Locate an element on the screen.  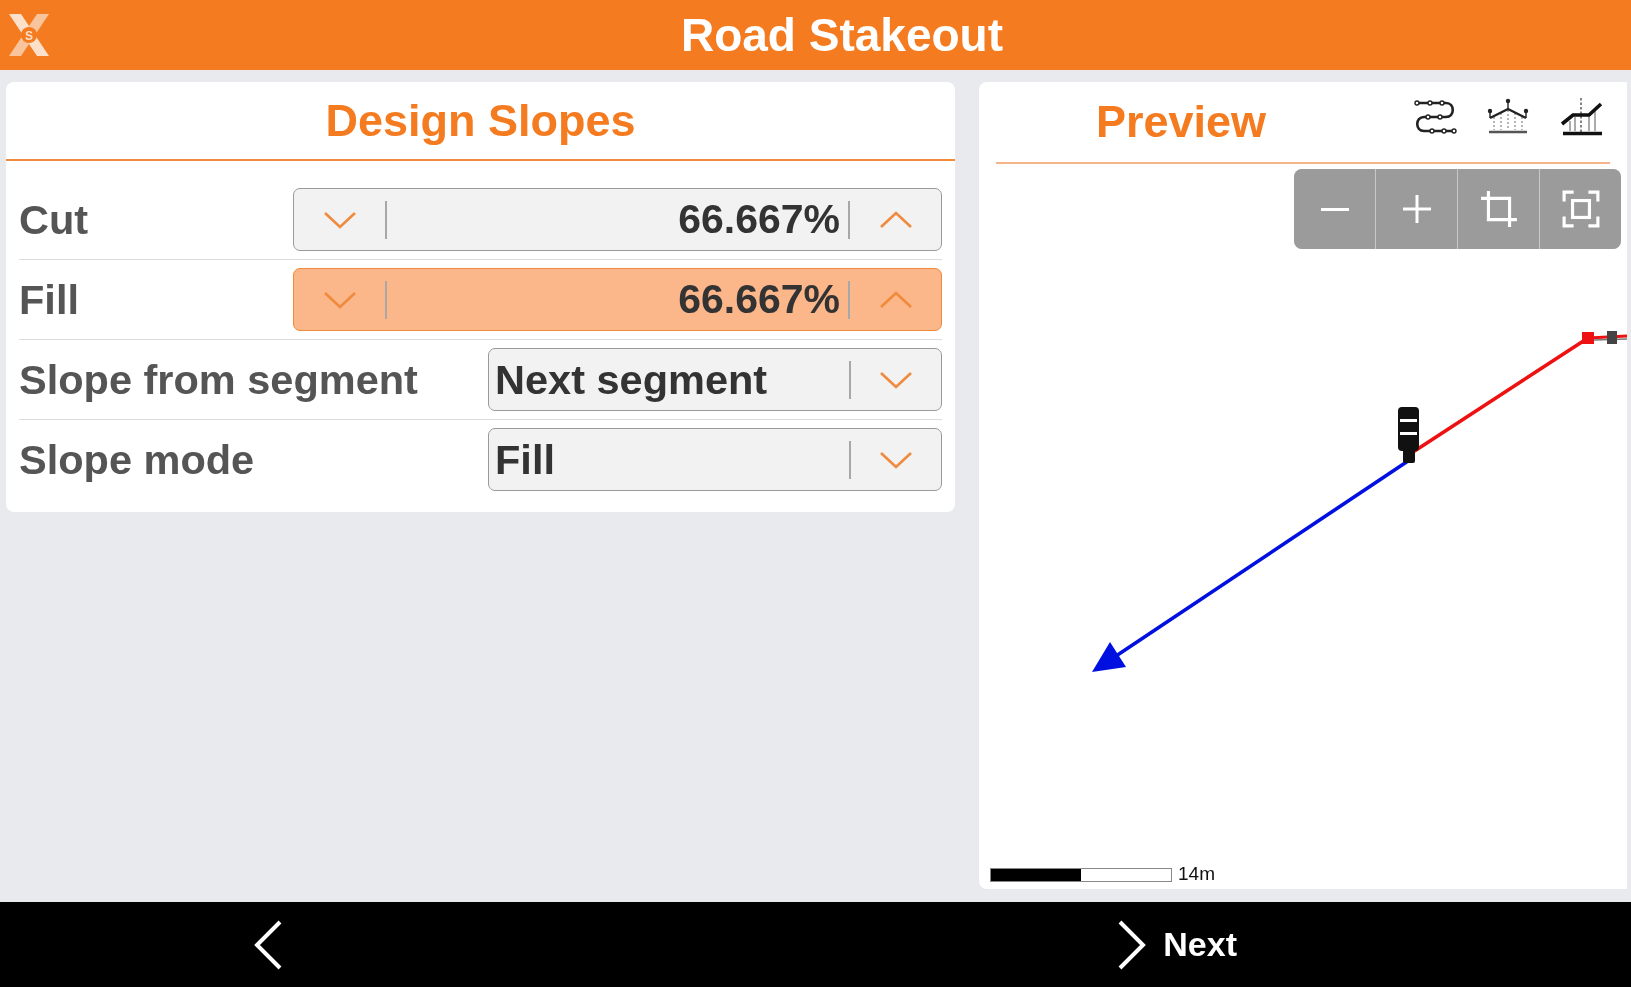
winding-path-icon is located at coordinates (1435, 117).